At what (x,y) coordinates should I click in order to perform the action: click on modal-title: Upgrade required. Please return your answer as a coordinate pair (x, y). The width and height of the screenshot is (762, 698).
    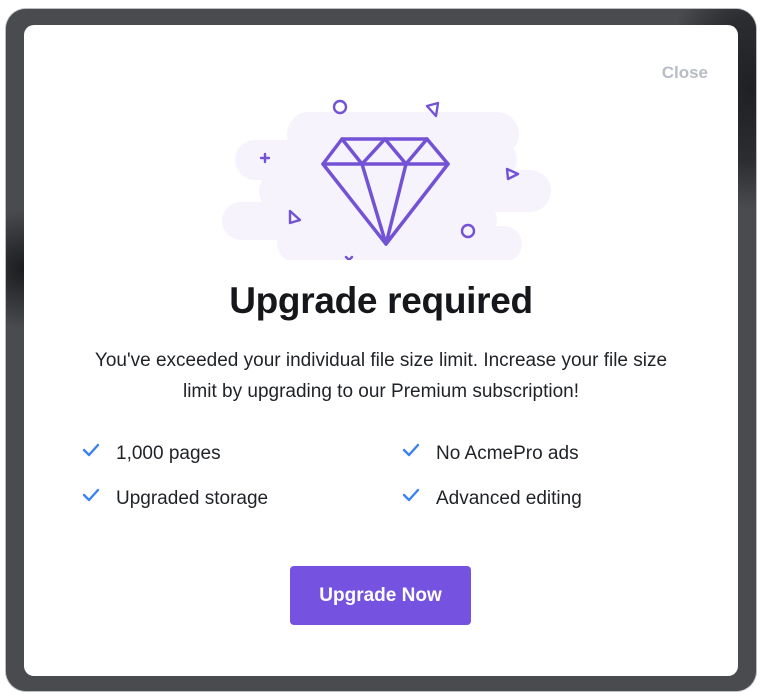
    Looking at the image, I should click on (381, 300).